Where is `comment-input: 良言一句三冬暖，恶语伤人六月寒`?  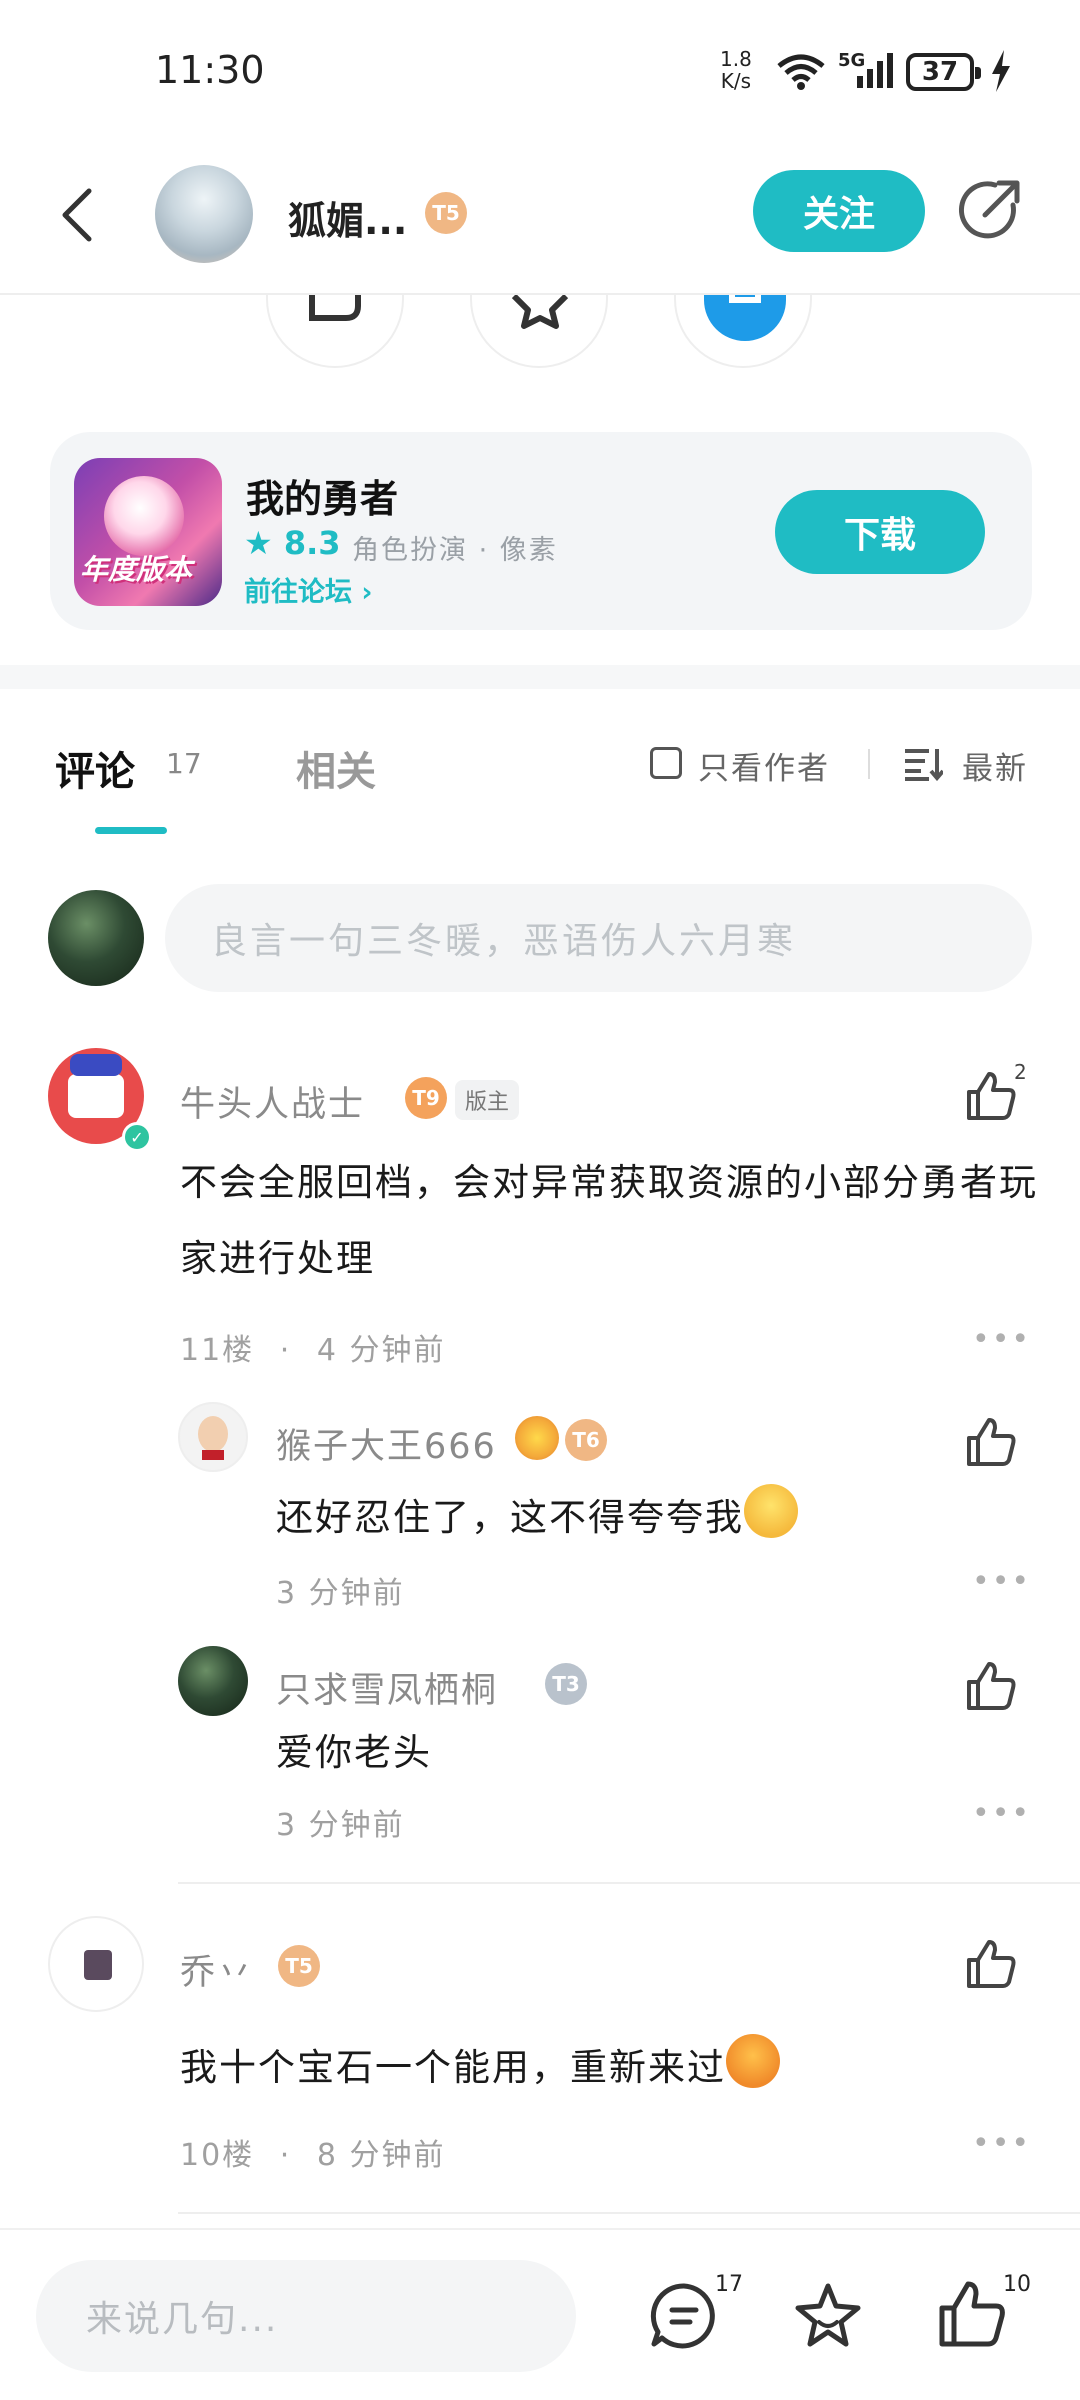
comment-input: 良言一句三冬暖，恶语伤人六月寒 is located at coordinates (598, 938).